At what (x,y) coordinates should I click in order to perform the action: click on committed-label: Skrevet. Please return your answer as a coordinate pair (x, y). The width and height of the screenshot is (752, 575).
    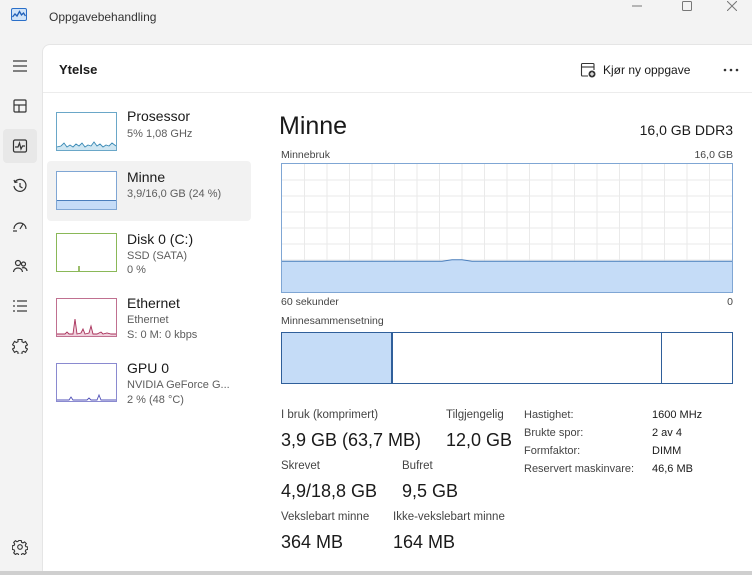
    Looking at the image, I should click on (300, 466).